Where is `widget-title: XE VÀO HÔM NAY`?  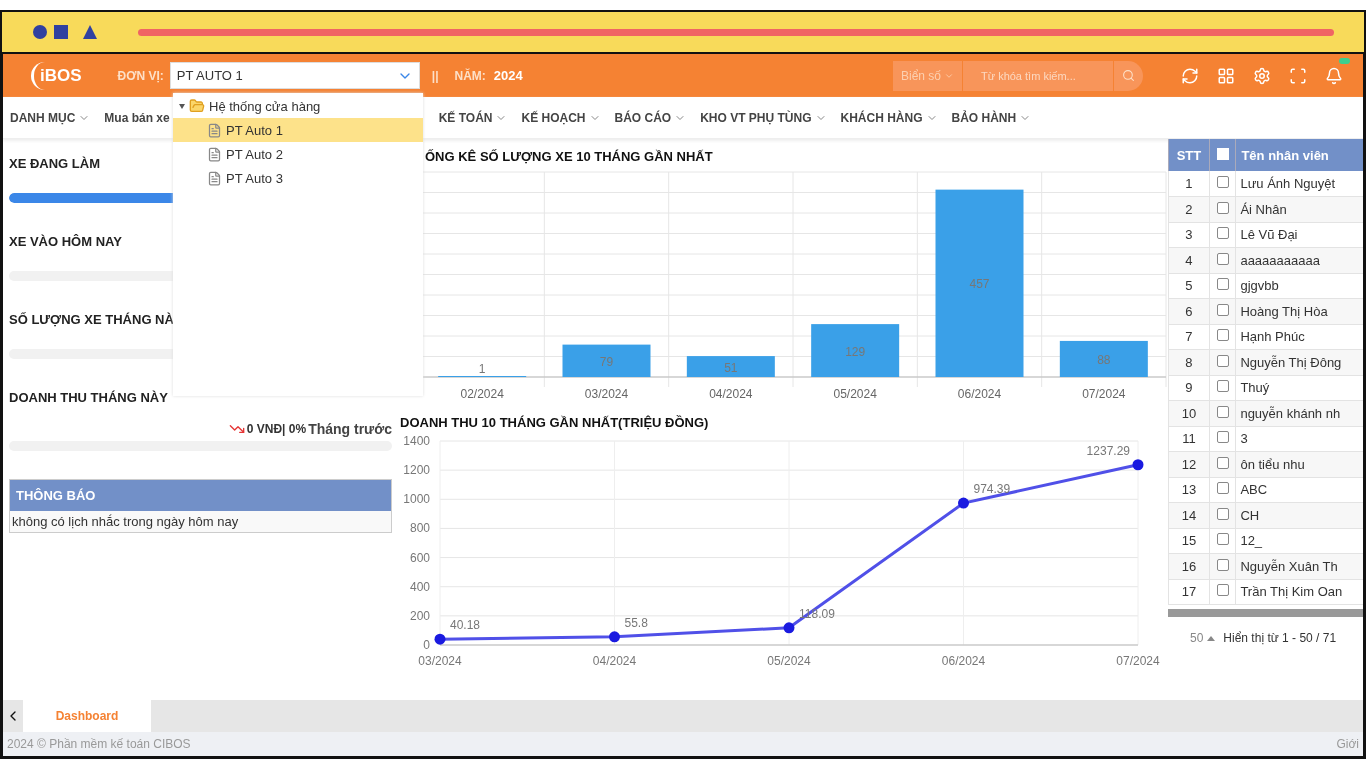 widget-title: XE VÀO HÔM NAY is located at coordinates (65, 241).